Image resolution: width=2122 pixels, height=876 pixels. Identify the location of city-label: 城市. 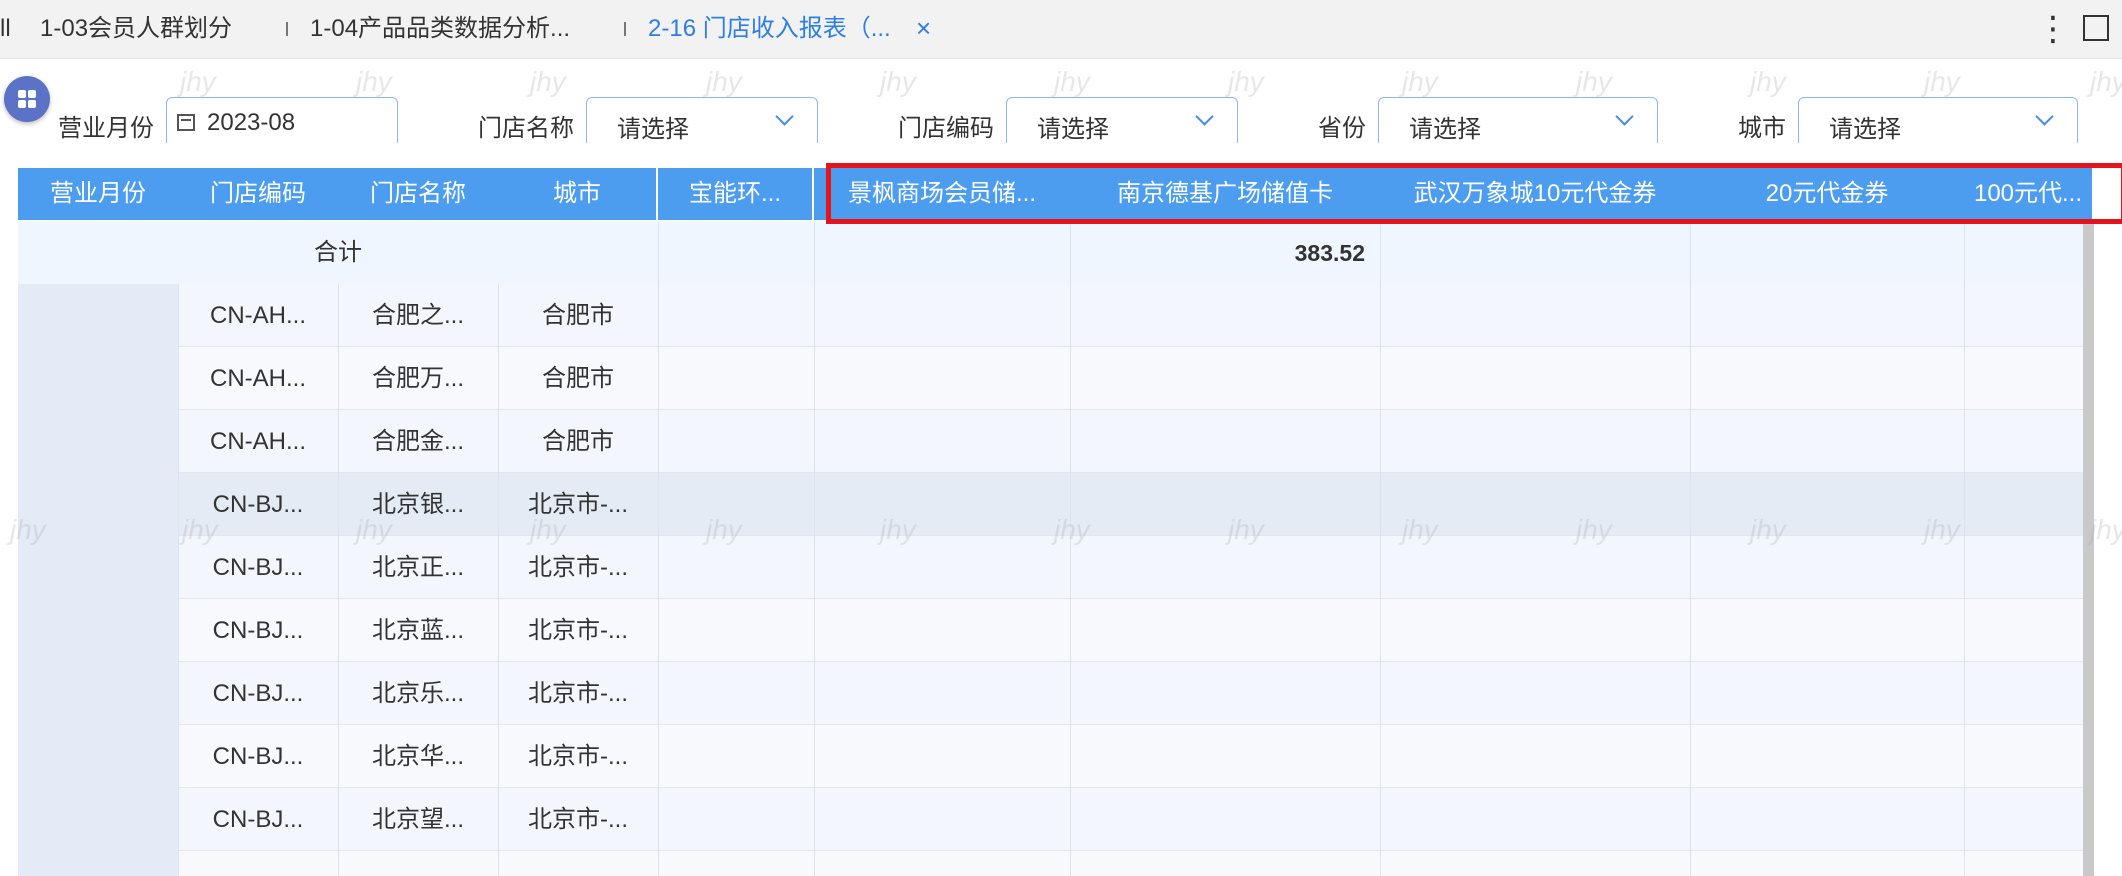
(1762, 128).